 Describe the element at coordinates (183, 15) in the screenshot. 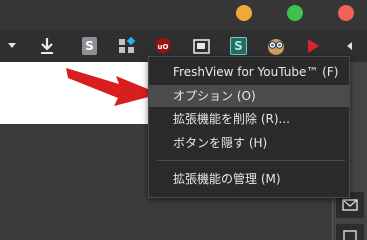

I see `window-titlebar` at that location.